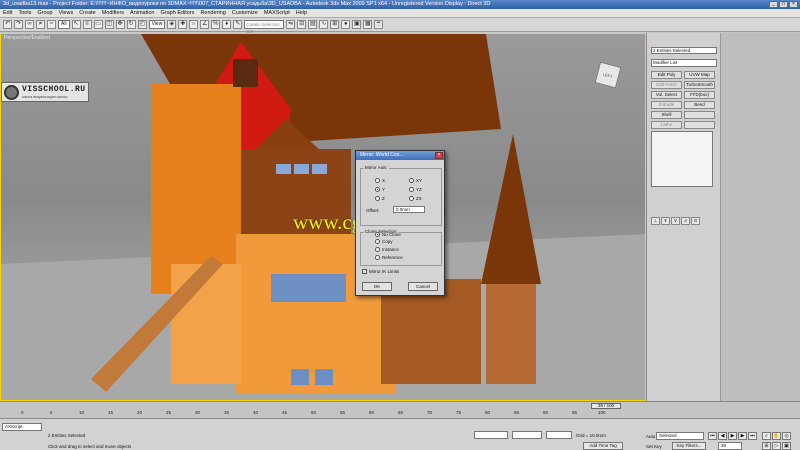 The height and width of the screenshot is (450, 800). What do you see at coordinates (415, 198) in the screenshot?
I see `axis-zx-radio: ZX` at bounding box center [415, 198].